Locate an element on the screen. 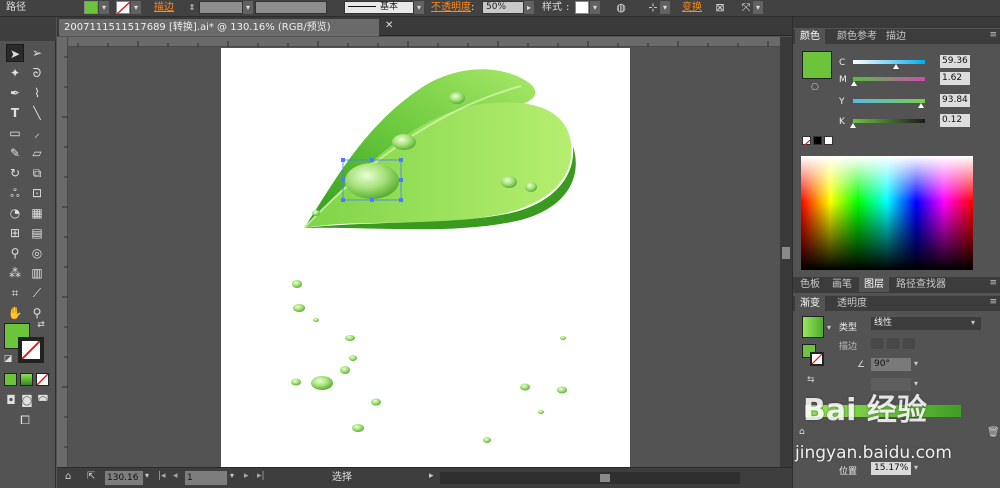 Image resolution: width=1000 pixels, height=488 pixels. prev-page-icon: ◂ is located at coordinates (175, 476).